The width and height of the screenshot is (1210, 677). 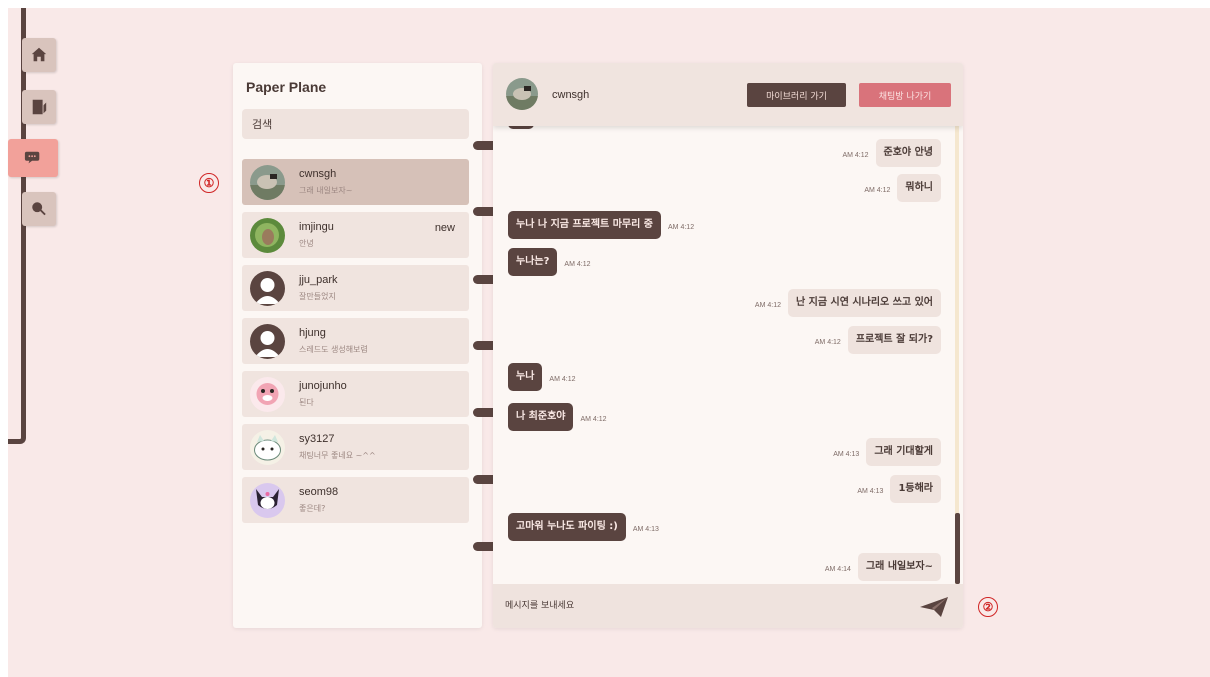 What do you see at coordinates (355, 288) in the screenshot?
I see `chat-list-item: jju_park 잘만들었지` at bounding box center [355, 288].